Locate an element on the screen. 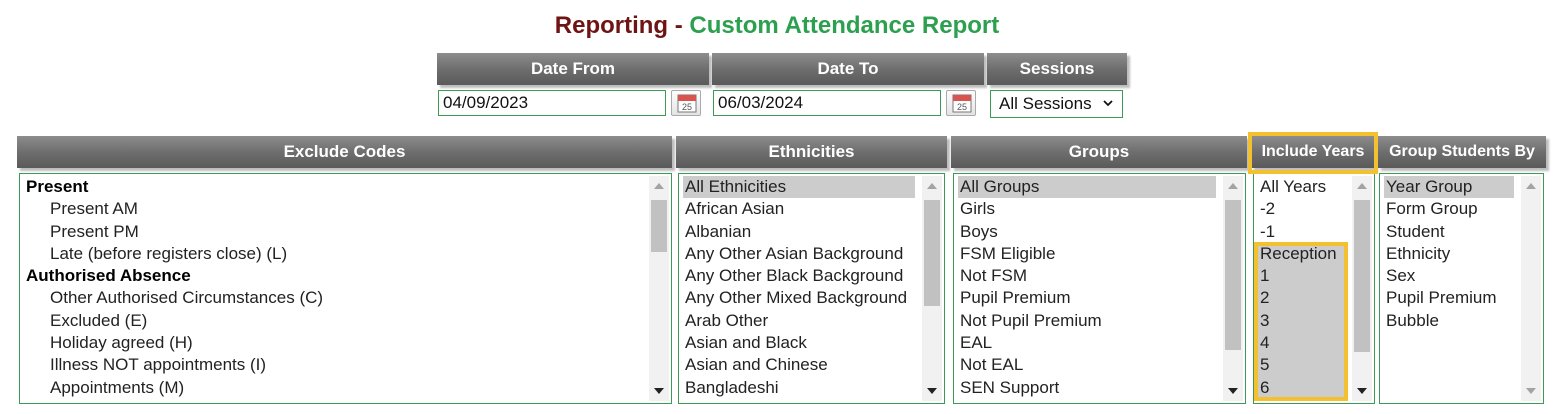 The image size is (1554, 414). title-main: Custom Attendance Report is located at coordinates (844, 25).